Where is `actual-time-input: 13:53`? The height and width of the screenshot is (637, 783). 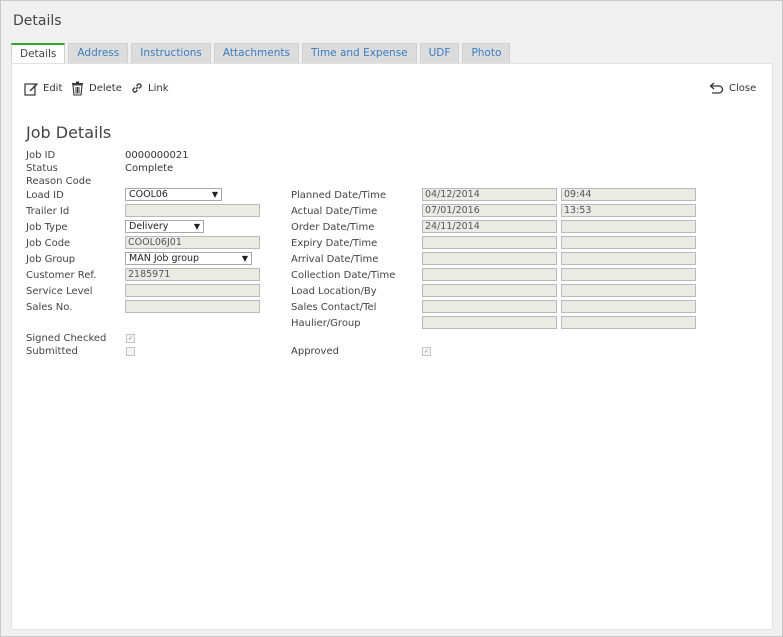
actual-time-input: 13:53 is located at coordinates (628, 210).